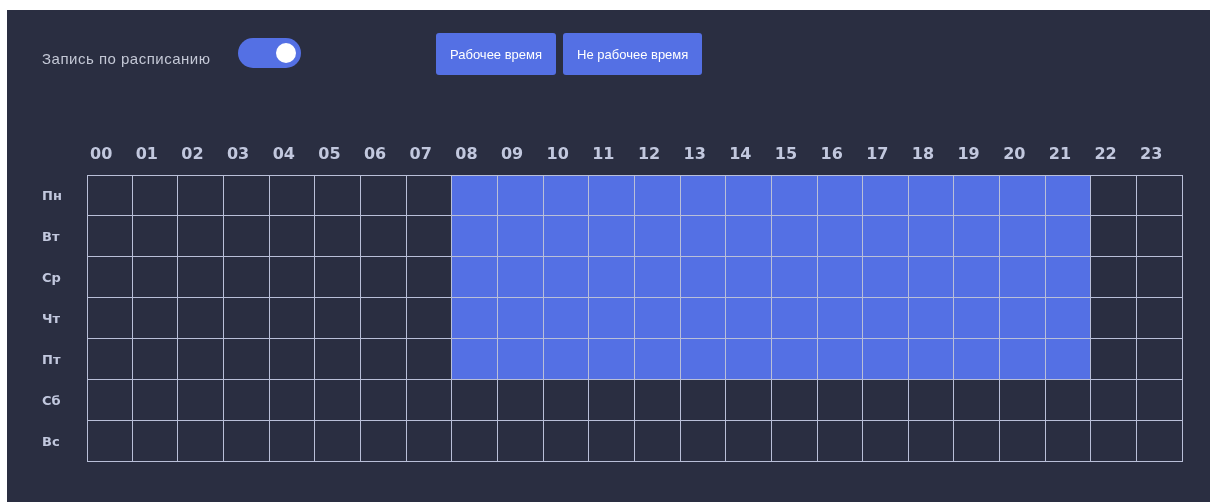 This screenshot has width=1210, height=502. I want to click on schedule-toggle, so click(269, 53).